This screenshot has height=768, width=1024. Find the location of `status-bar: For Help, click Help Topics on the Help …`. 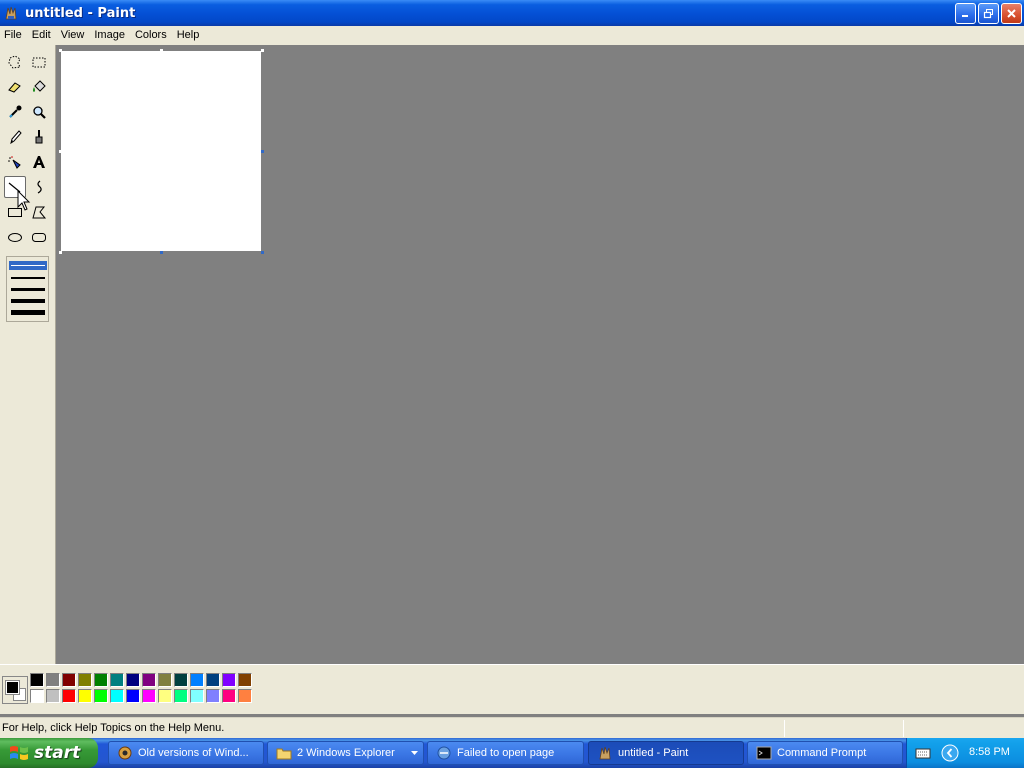

status-bar: For Help, click Help Topics on the Help … is located at coordinates (512, 727).